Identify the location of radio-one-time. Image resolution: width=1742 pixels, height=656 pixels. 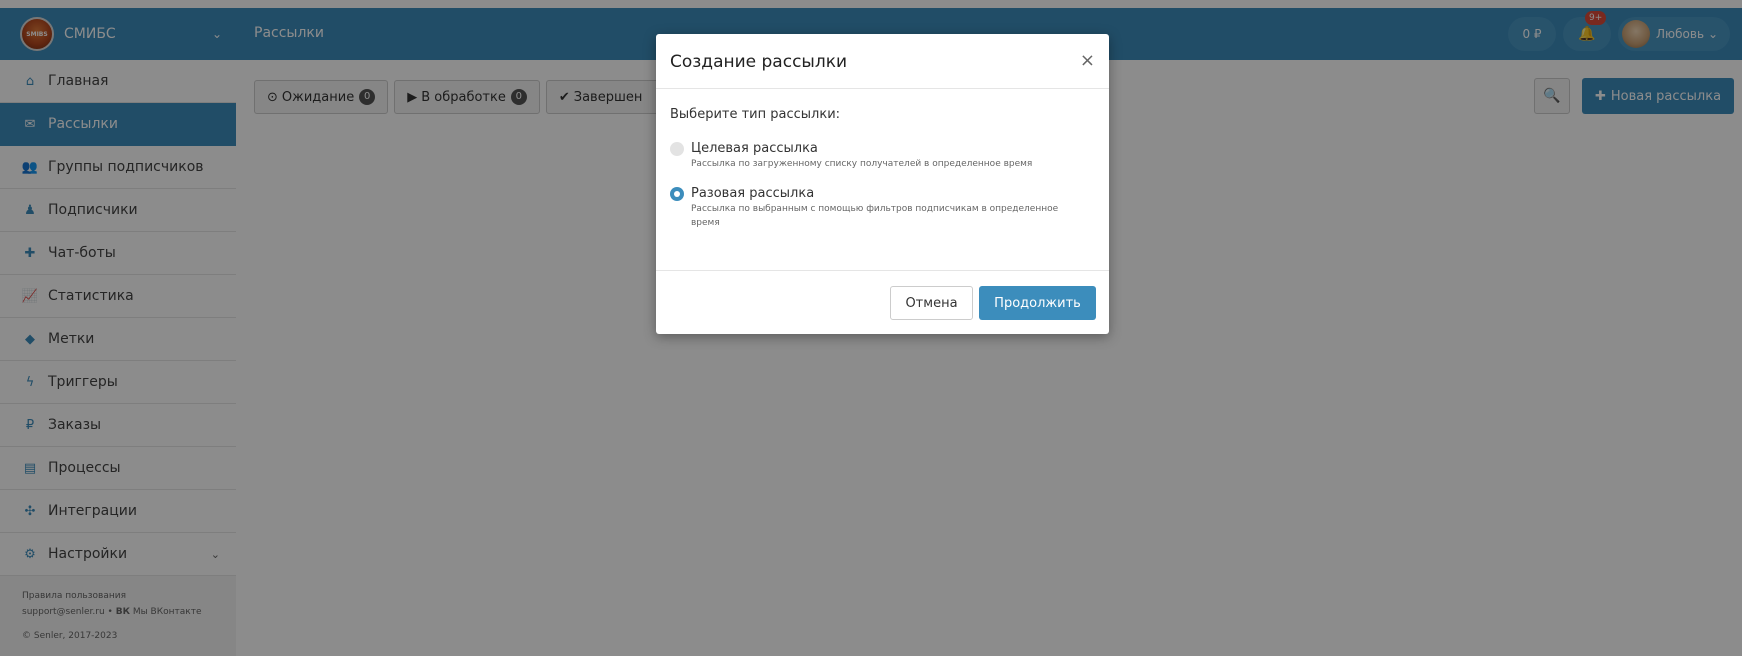
(677, 194).